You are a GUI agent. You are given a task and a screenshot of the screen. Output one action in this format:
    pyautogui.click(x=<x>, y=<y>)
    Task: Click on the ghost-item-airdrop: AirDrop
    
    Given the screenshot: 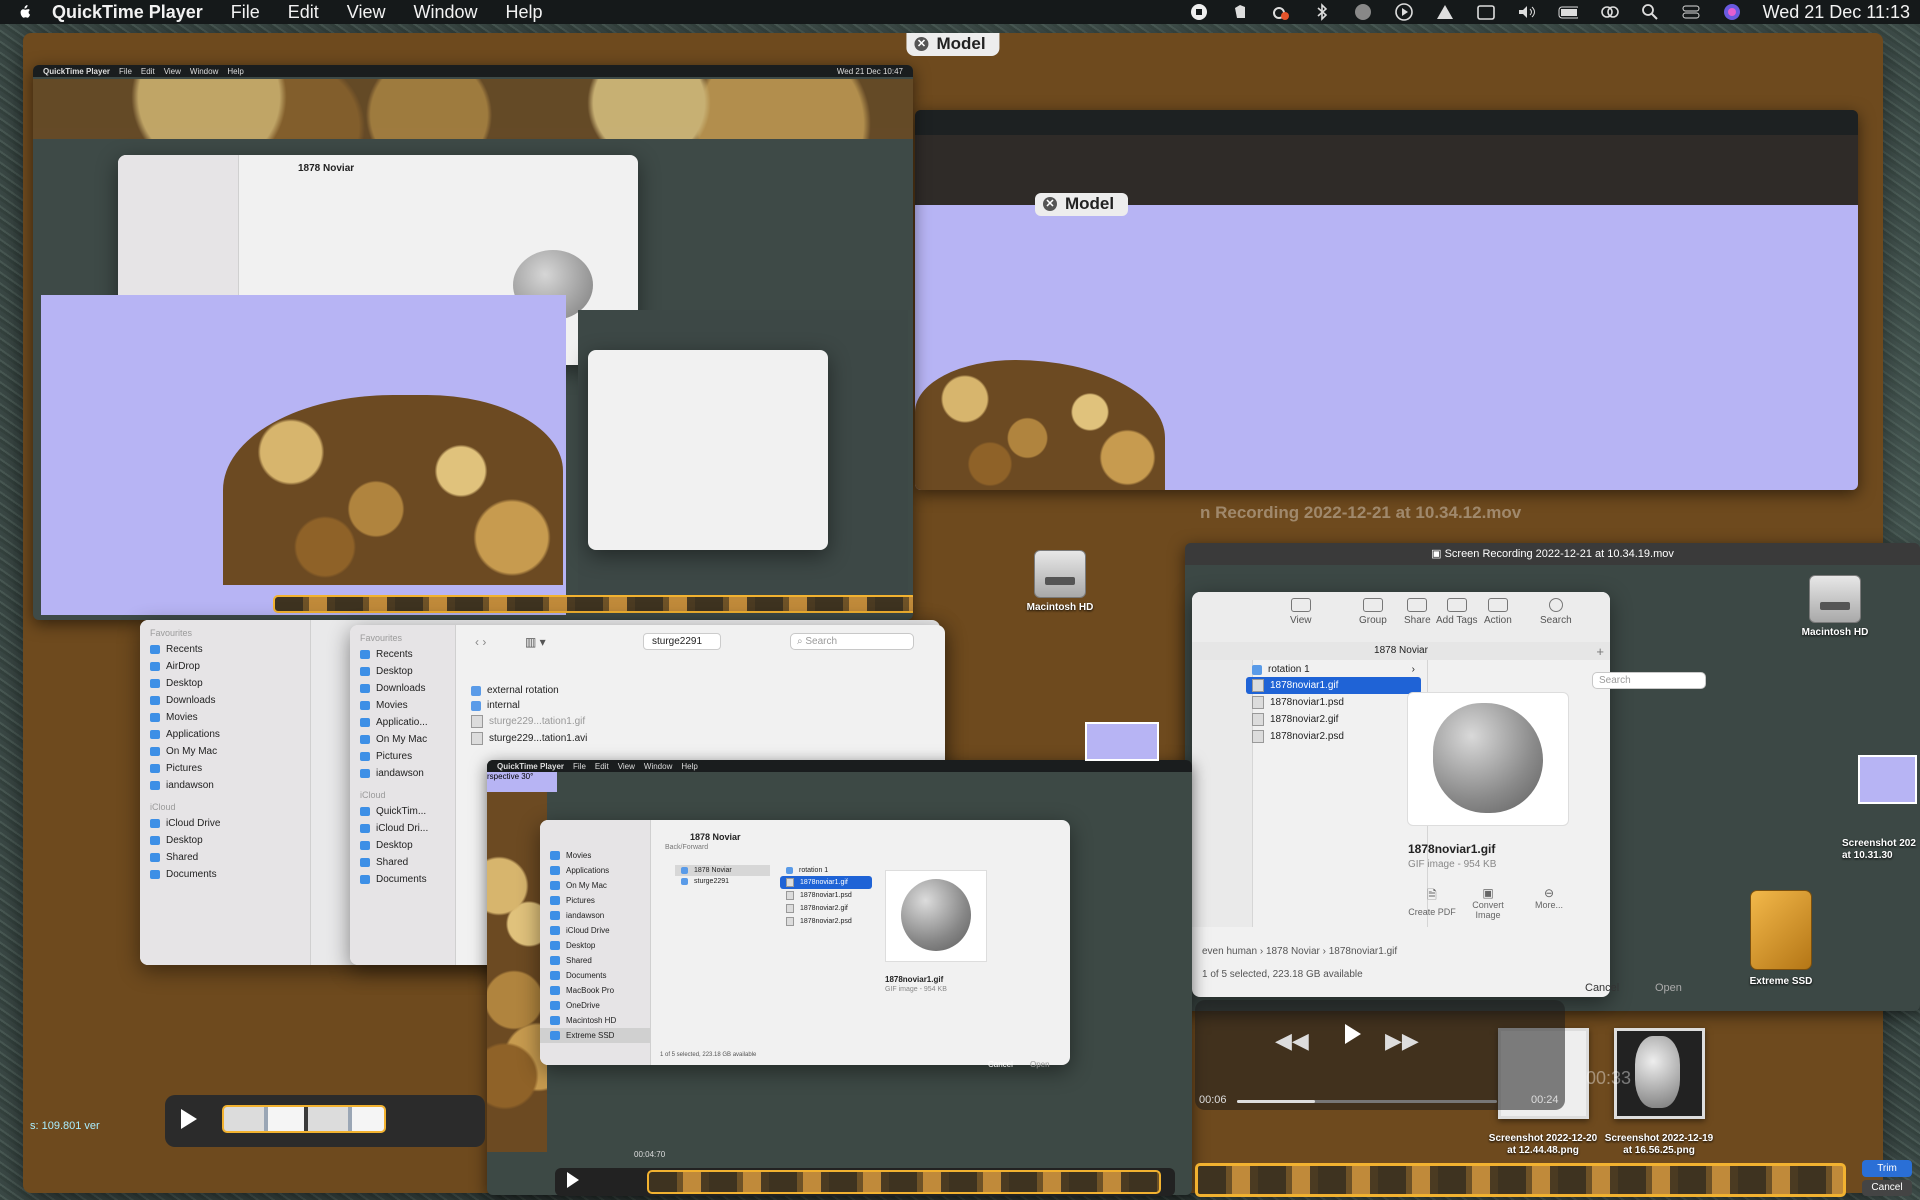 What is the action you would take?
    pyautogui.click(x=225, y=666)
    